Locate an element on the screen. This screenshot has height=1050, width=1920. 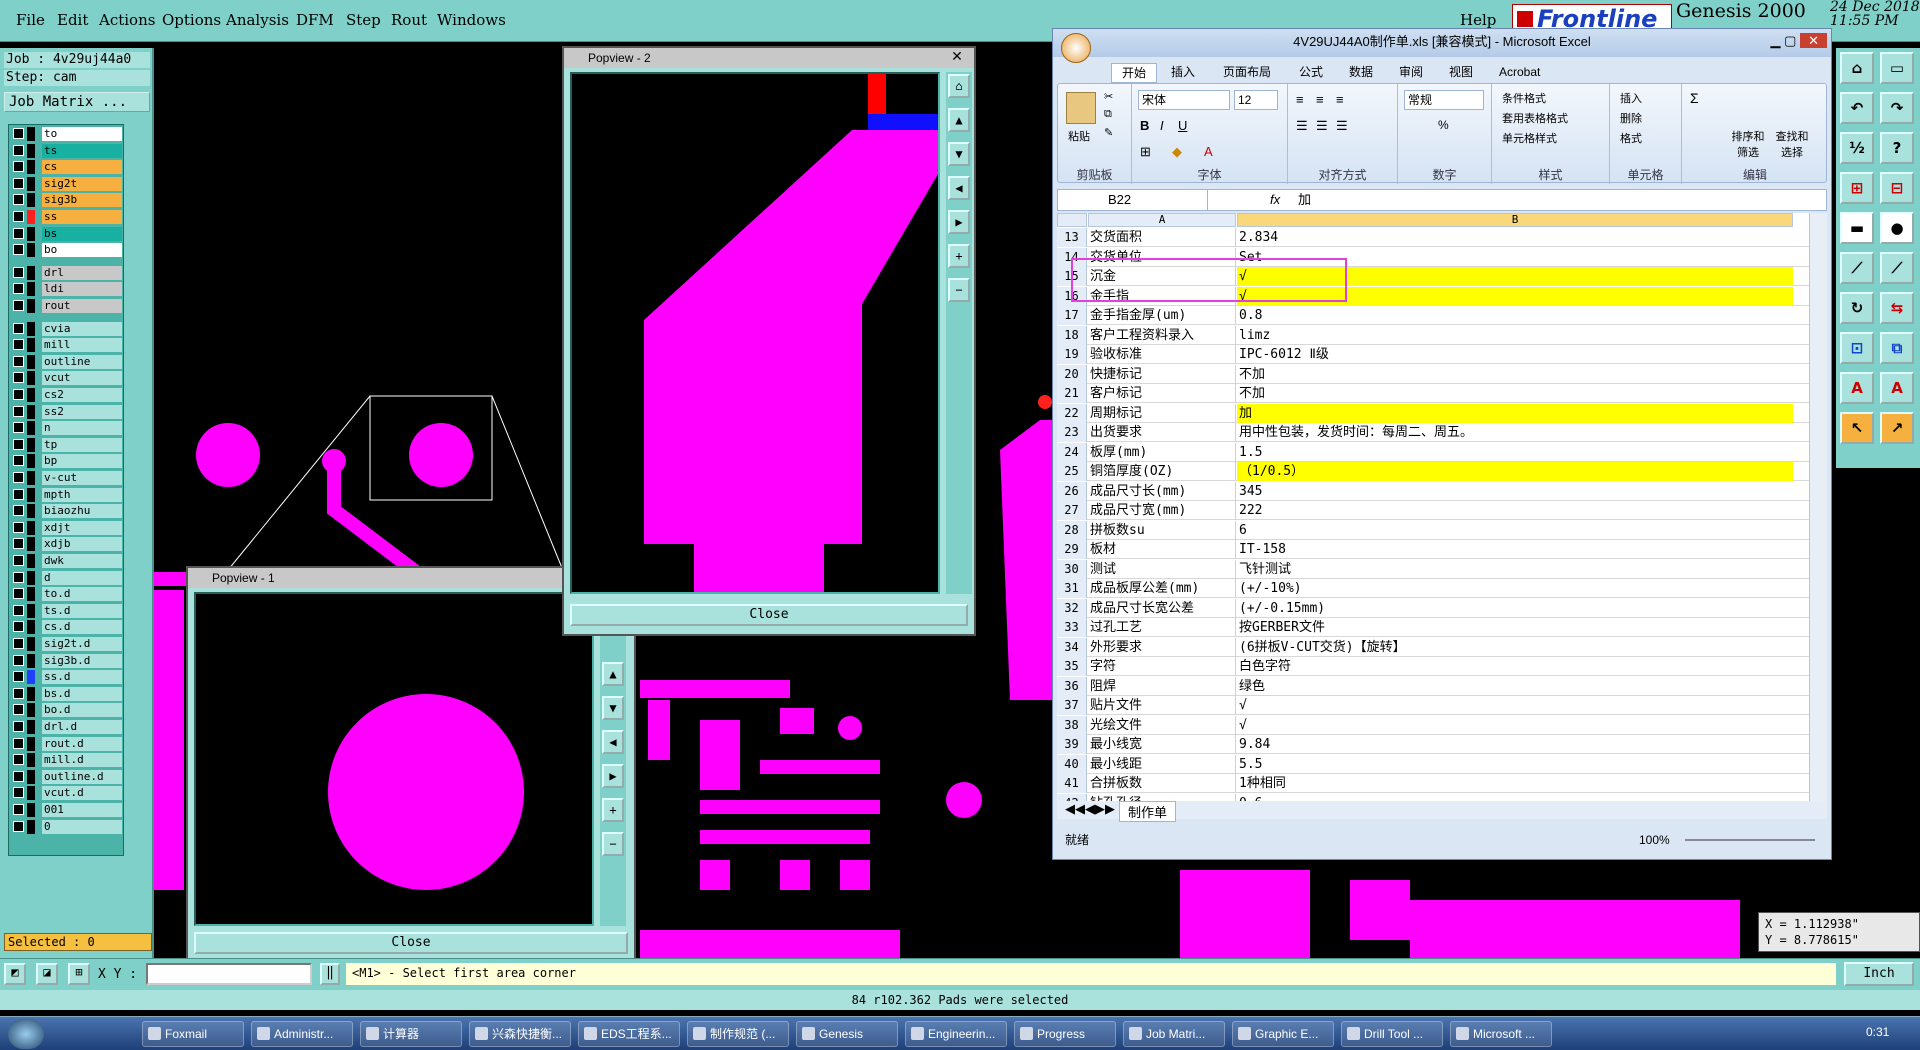
layer-row: cvia is located at coordinates (67, 328).